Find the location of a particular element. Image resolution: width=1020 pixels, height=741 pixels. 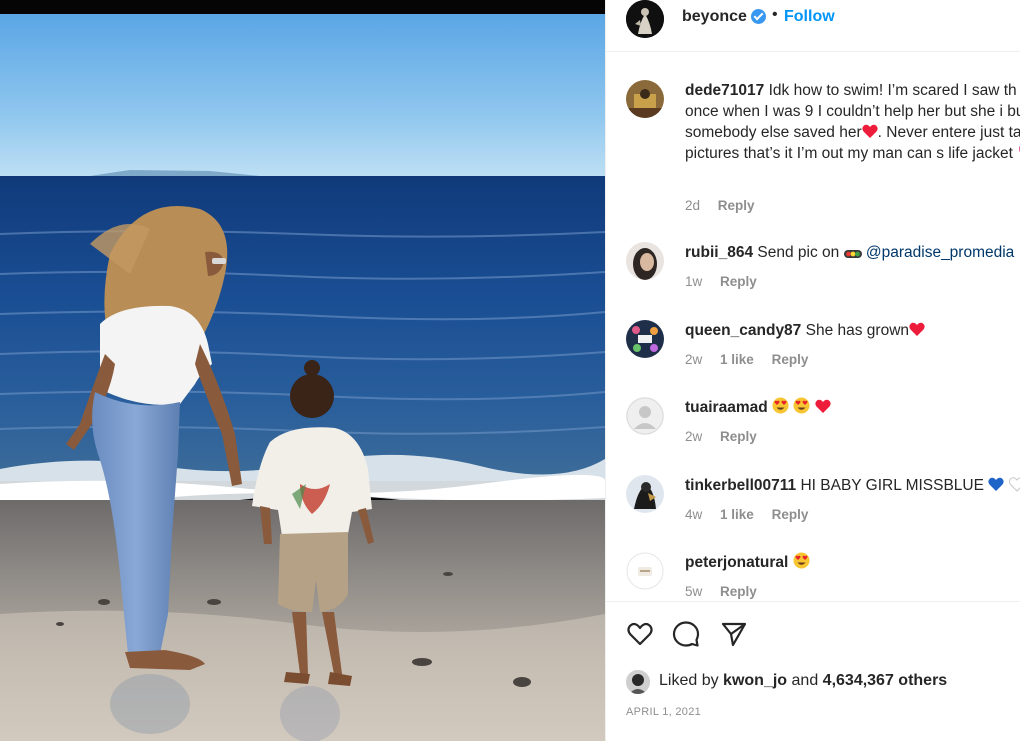

white-heart-icon is located at coordinates (1014, 484).